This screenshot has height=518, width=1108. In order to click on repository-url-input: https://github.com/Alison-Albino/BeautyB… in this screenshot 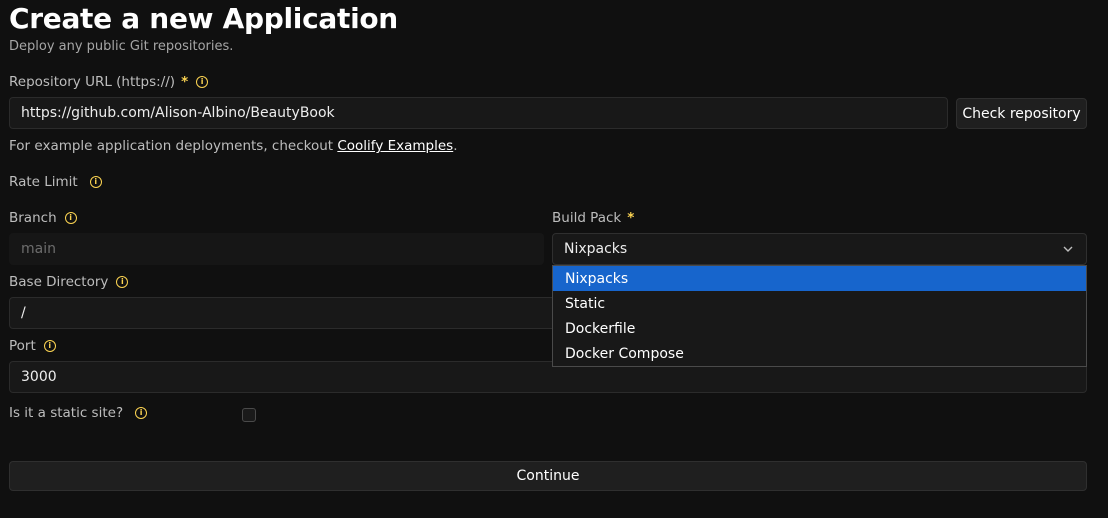, I will do `click(478, 113)`.